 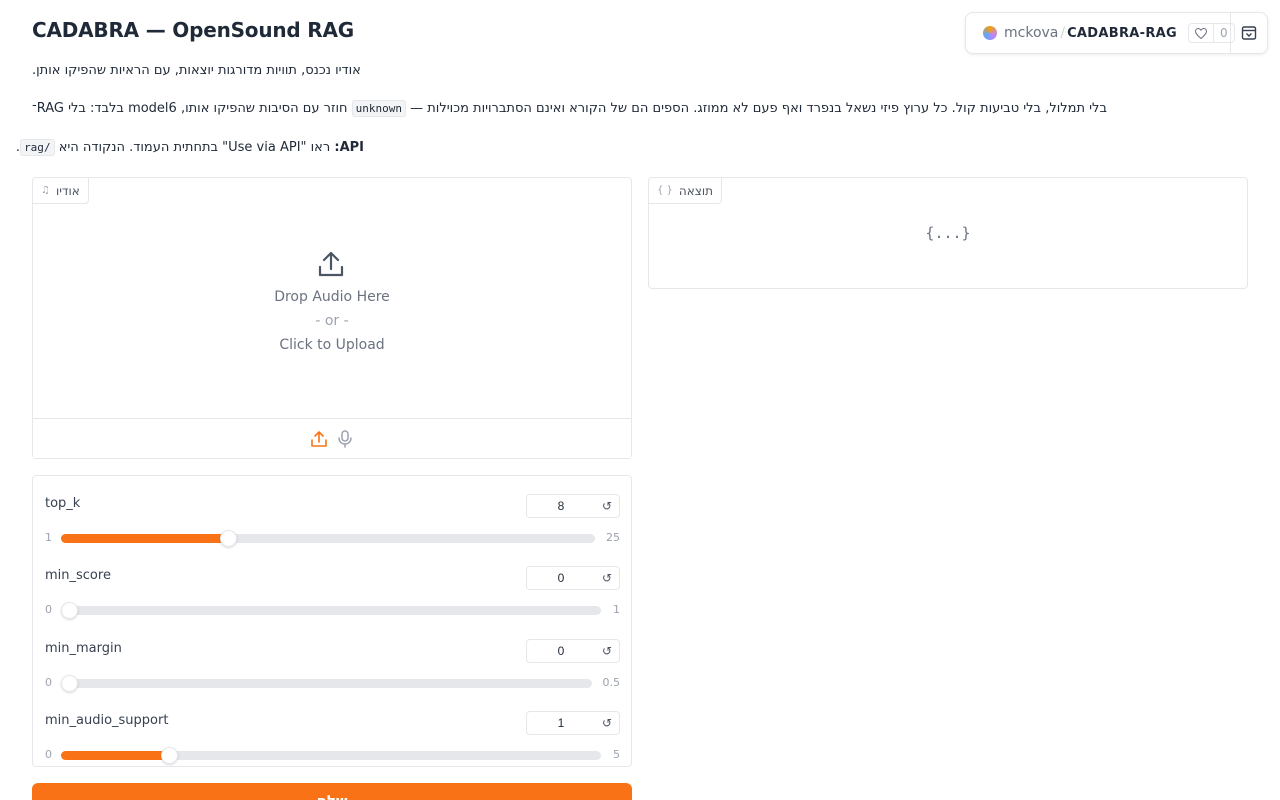 I want to click on badge-divider, so click(x=1230, y=33).